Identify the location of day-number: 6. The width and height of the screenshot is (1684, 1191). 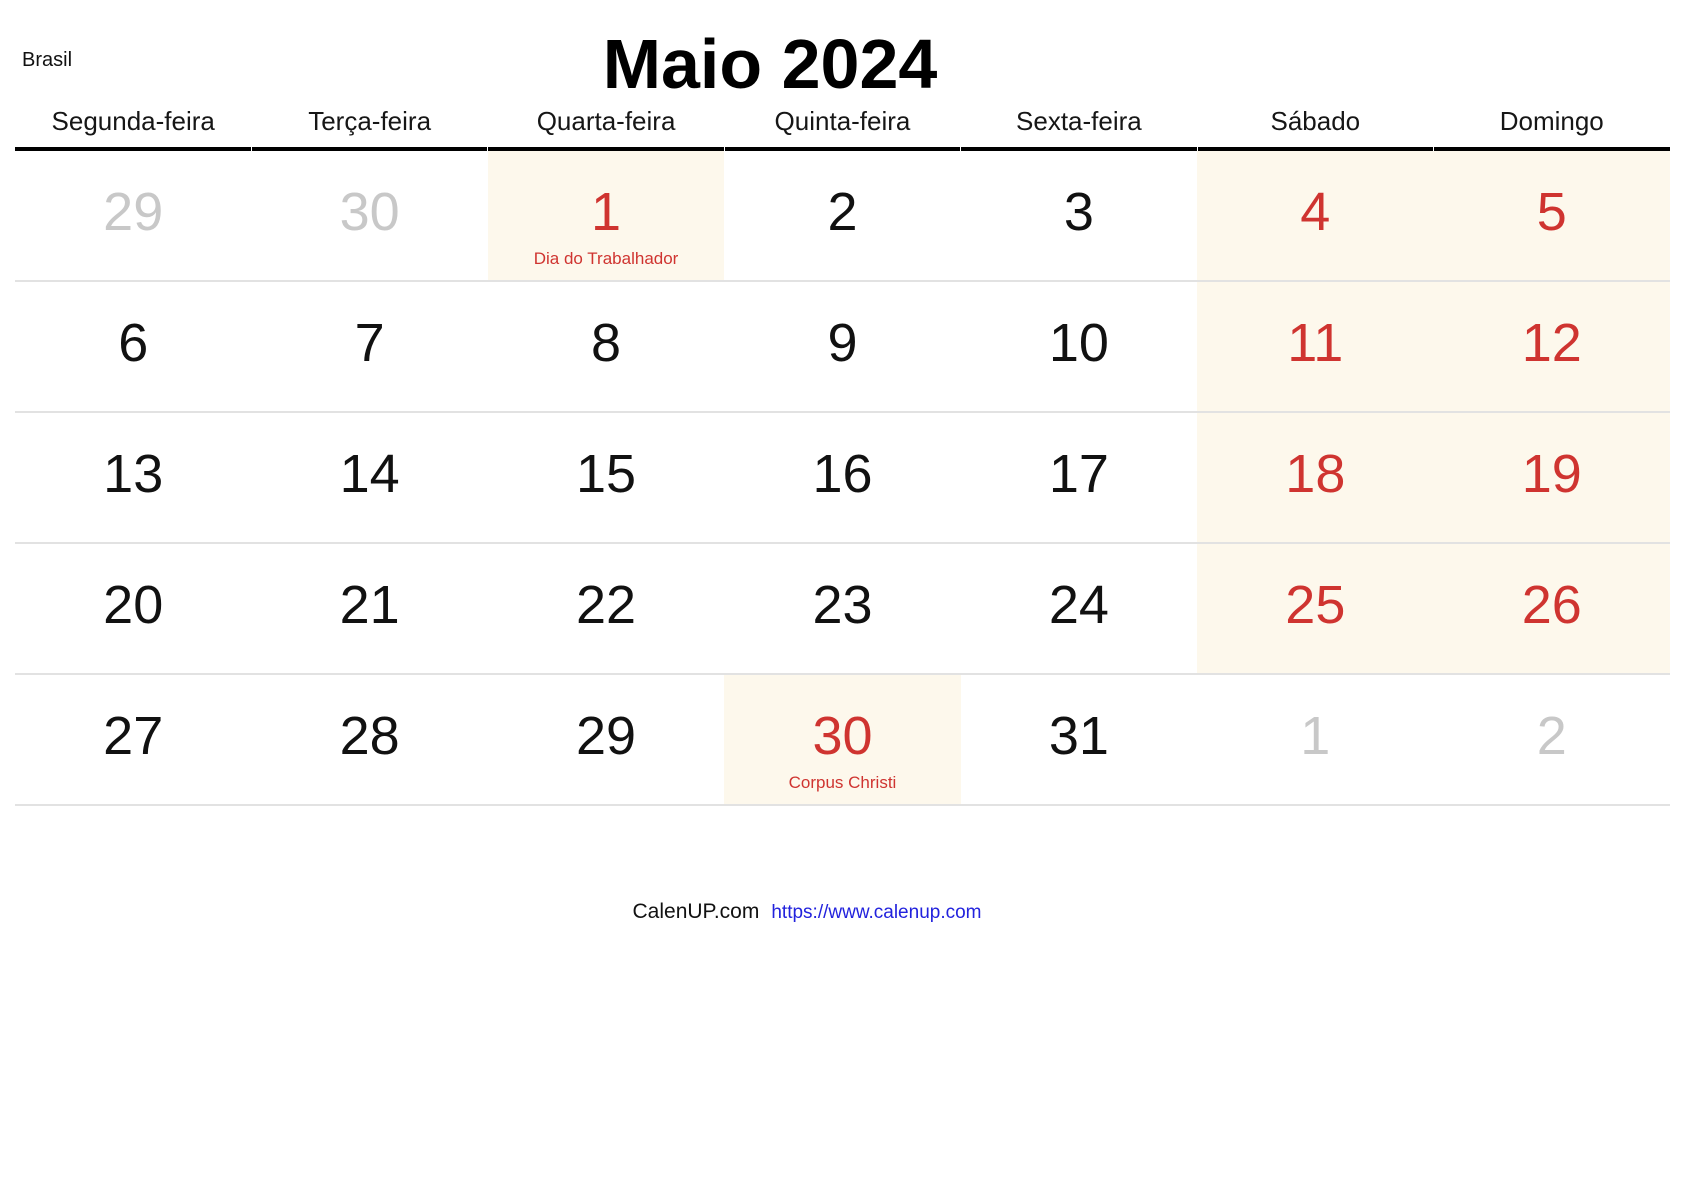
(133, 343).